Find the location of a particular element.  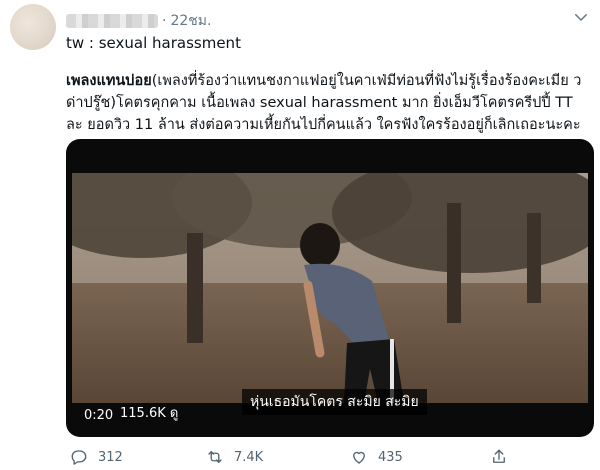

tweet-header-text: tw : sexual harassment is located at coordinates (153, 43).